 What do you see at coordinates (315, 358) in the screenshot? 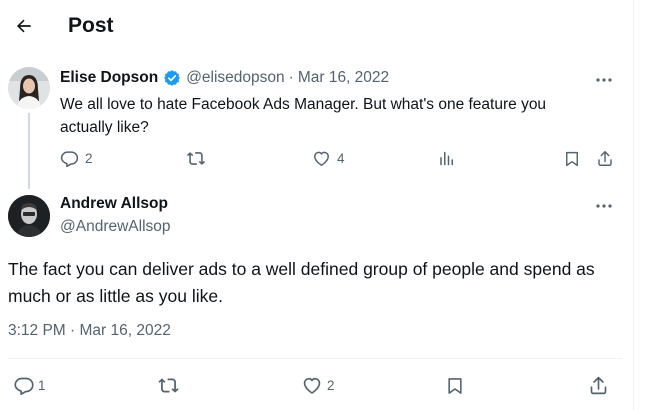
I see `divider` at bounding box center [315, 358].